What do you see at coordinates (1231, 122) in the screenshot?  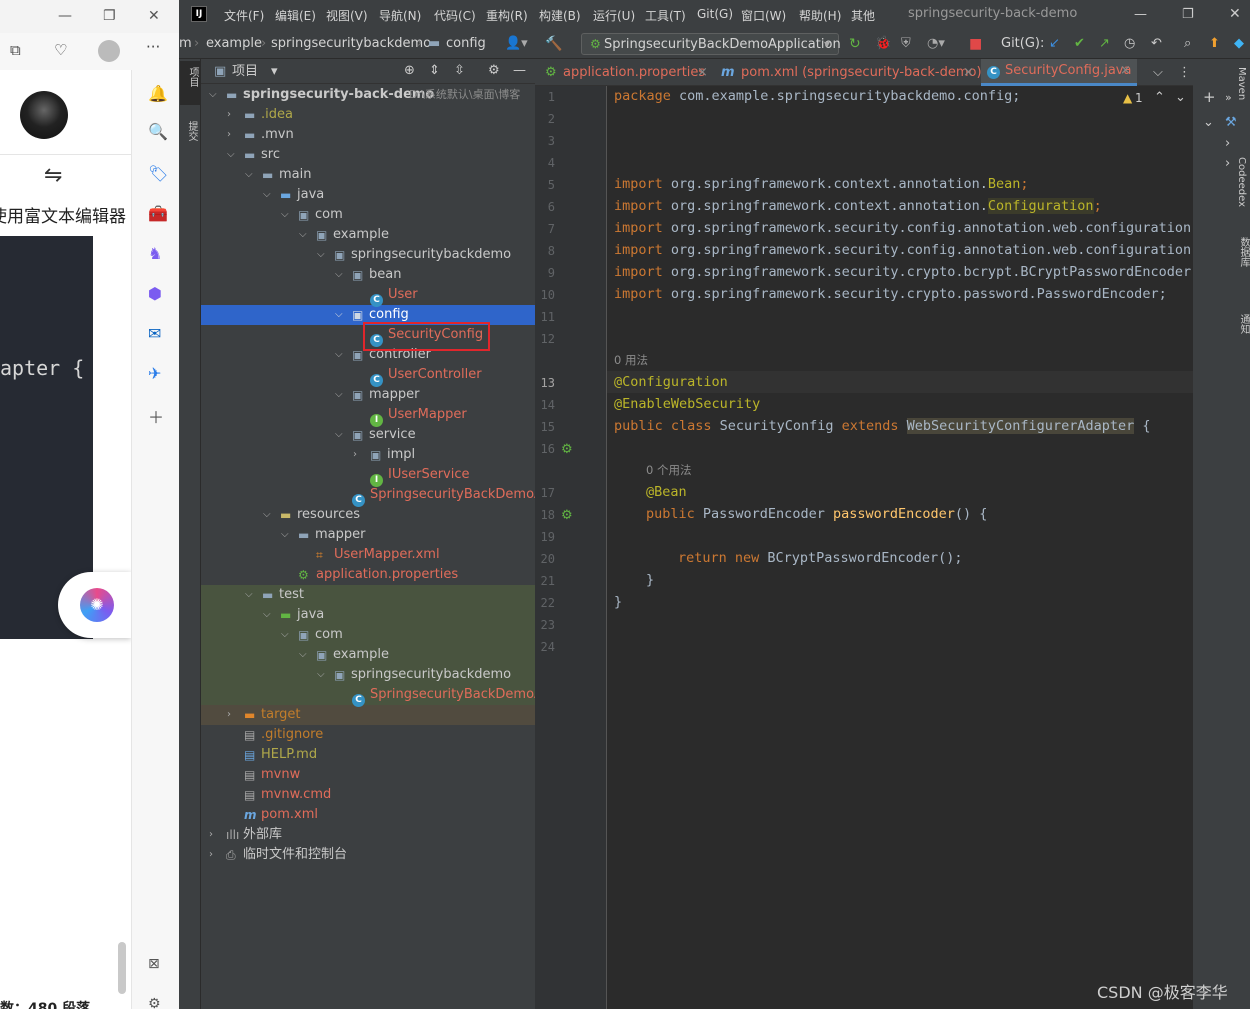 I see `tool-icon: ⚒` at bounding box center [1231, 122].